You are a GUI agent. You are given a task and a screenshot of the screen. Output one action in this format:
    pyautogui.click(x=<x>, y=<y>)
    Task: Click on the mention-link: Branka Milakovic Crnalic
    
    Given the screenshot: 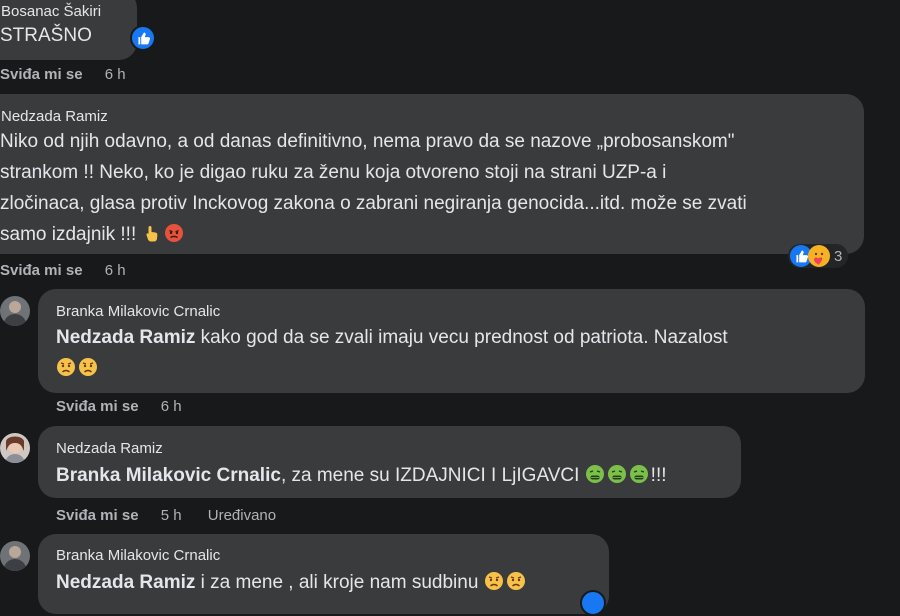 What is the action you would take?
    pyautogui.click(x=168, y=475)
    